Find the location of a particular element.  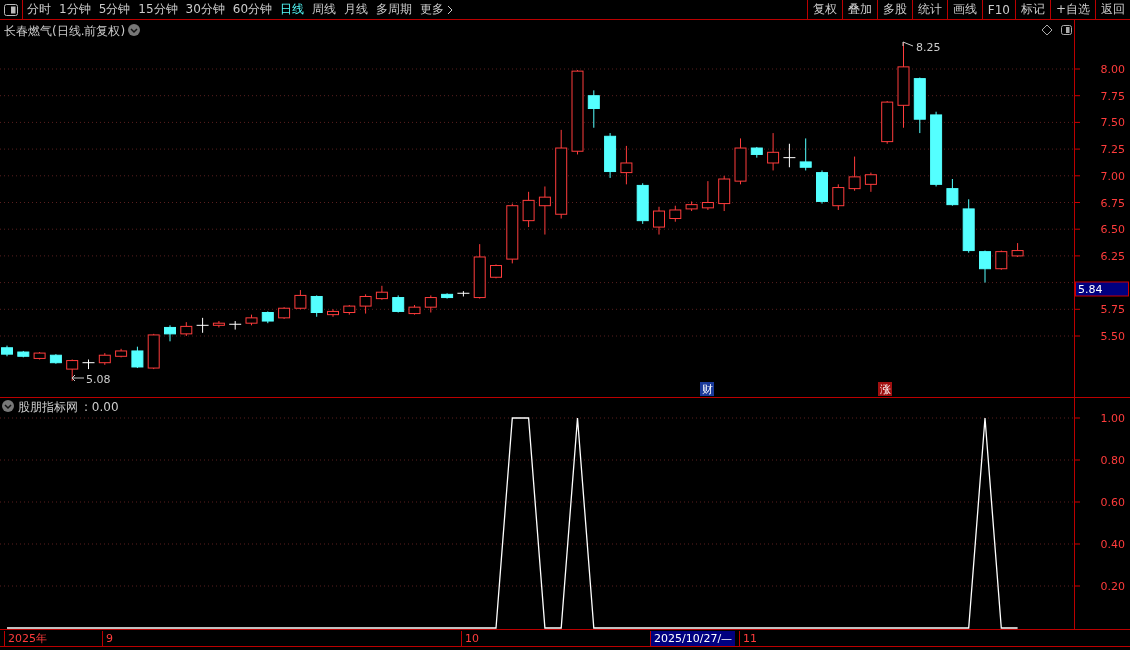

toolbar-button: 复权 is located at coordinates (824, 9).